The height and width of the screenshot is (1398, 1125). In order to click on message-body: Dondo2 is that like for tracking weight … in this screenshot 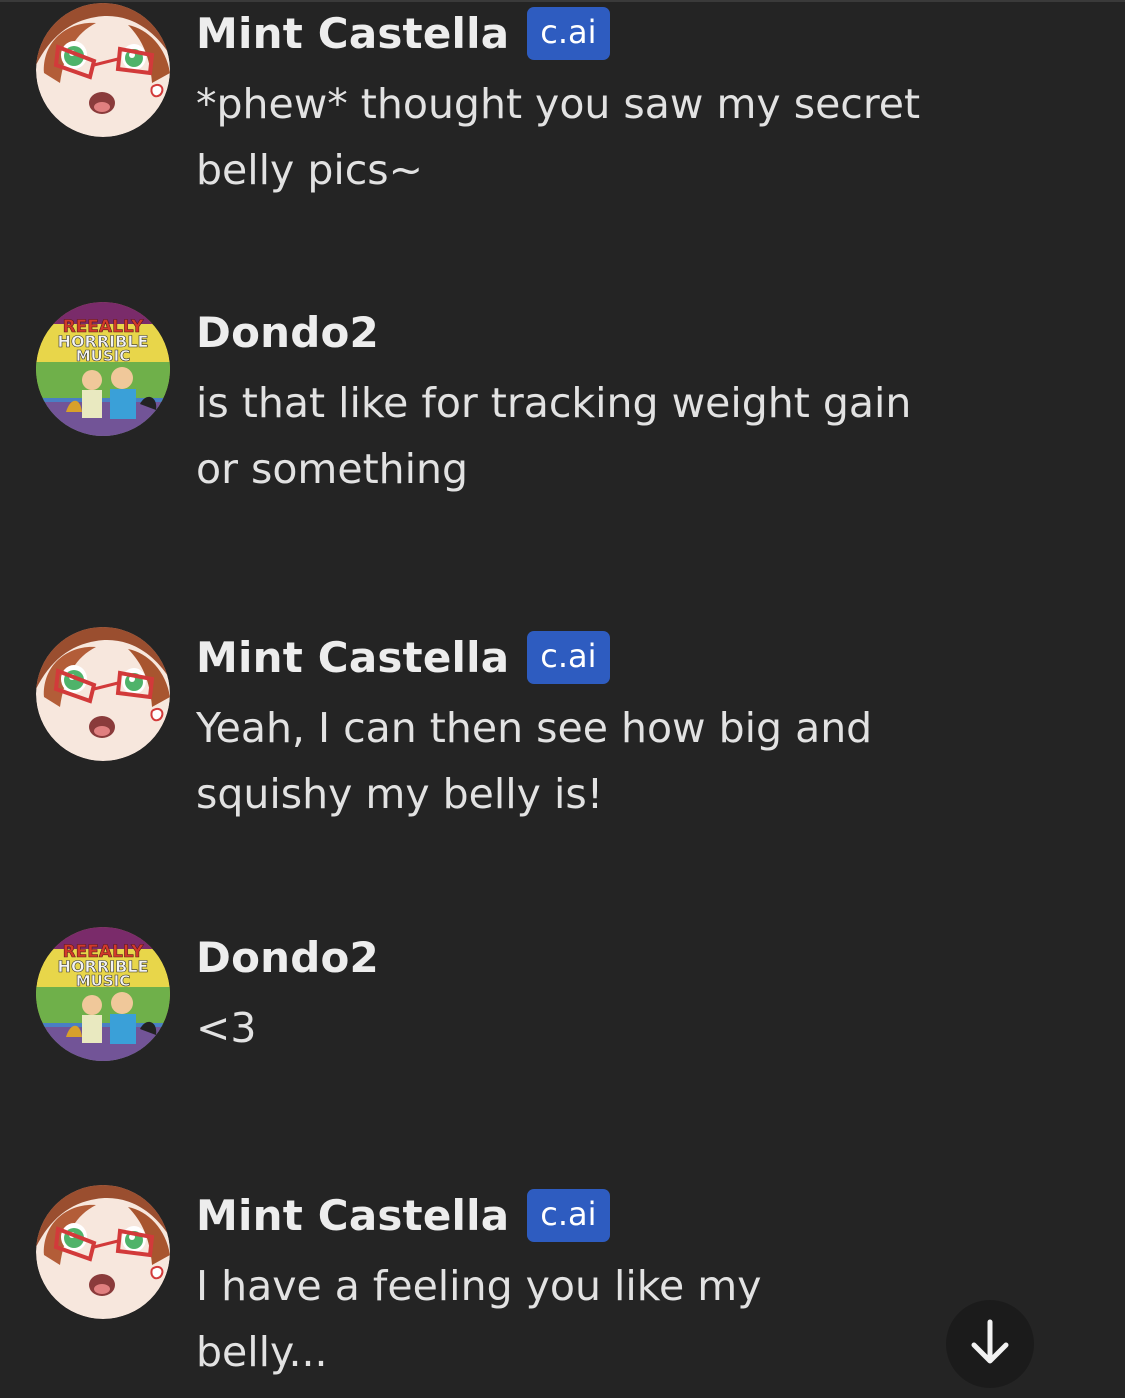, I will do `click(596, 402)`.